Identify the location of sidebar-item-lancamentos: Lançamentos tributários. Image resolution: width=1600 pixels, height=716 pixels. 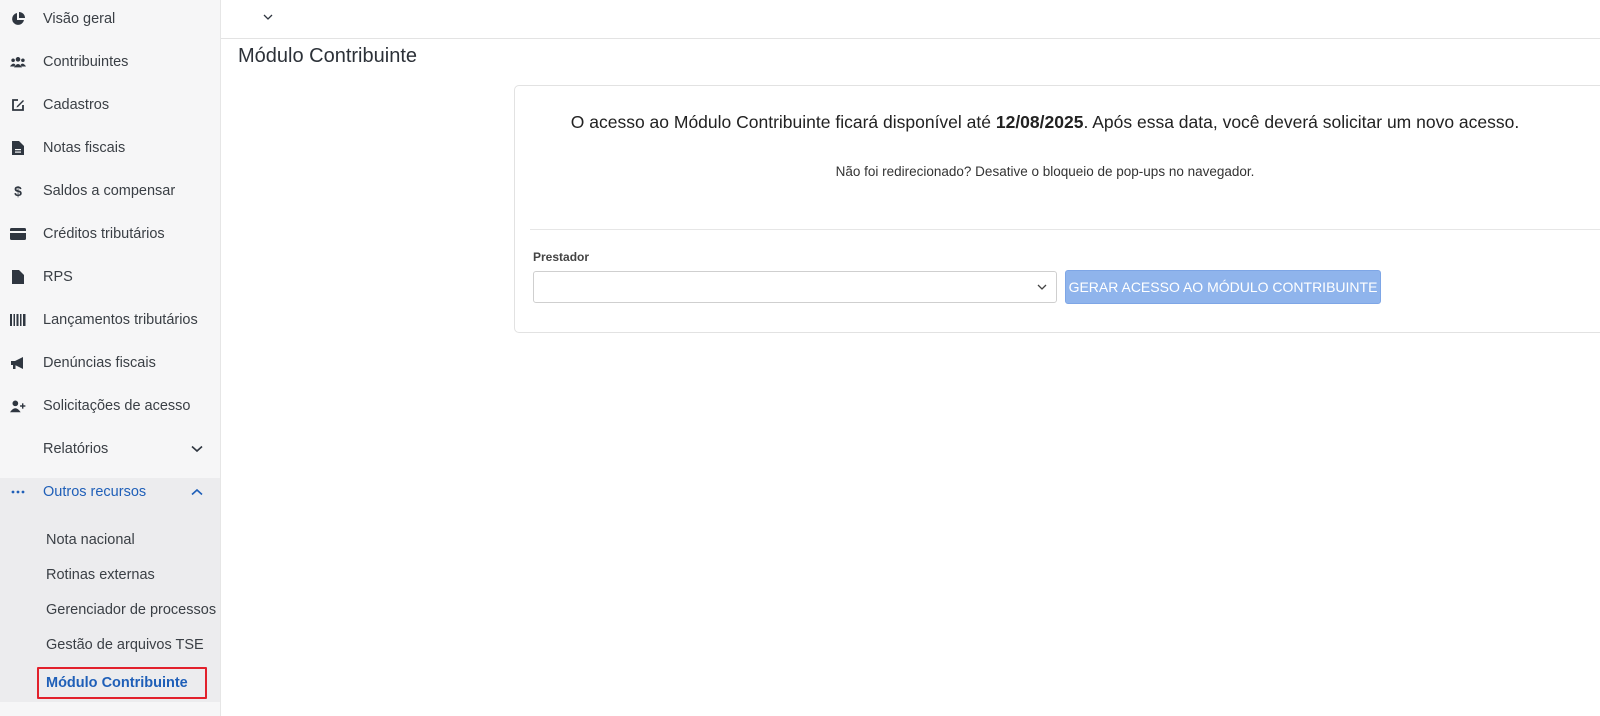
(110, 320).